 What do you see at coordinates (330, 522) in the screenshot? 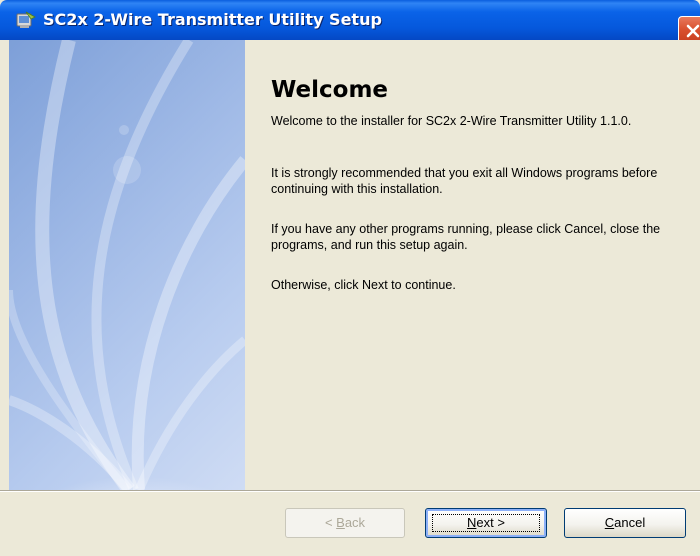
I see `back-button-prefix: <` at bounding box center [330, 522].